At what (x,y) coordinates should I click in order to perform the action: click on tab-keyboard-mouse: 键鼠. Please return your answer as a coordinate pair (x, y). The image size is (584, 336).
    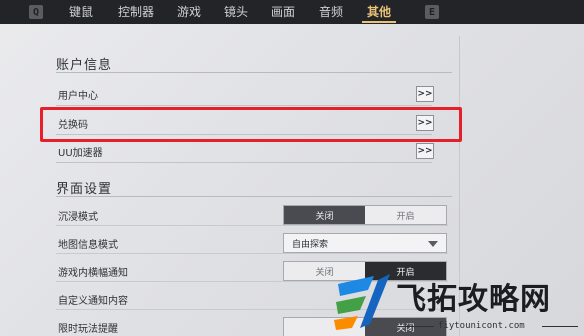
    Looking at the image, I should click on (81, 12).